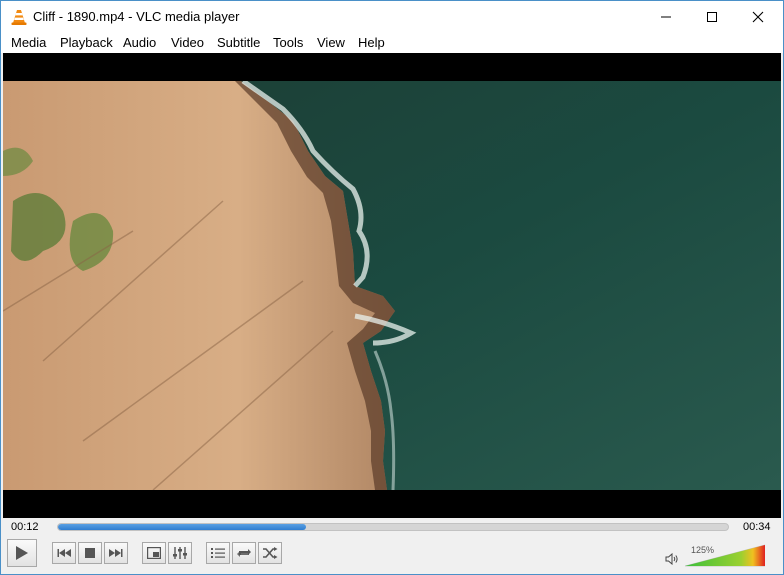 This screenshot has height=575, width=784. Describe the element at coordinates (757, 527) in the screenshot. I see `total-time: 00:34` at that location.